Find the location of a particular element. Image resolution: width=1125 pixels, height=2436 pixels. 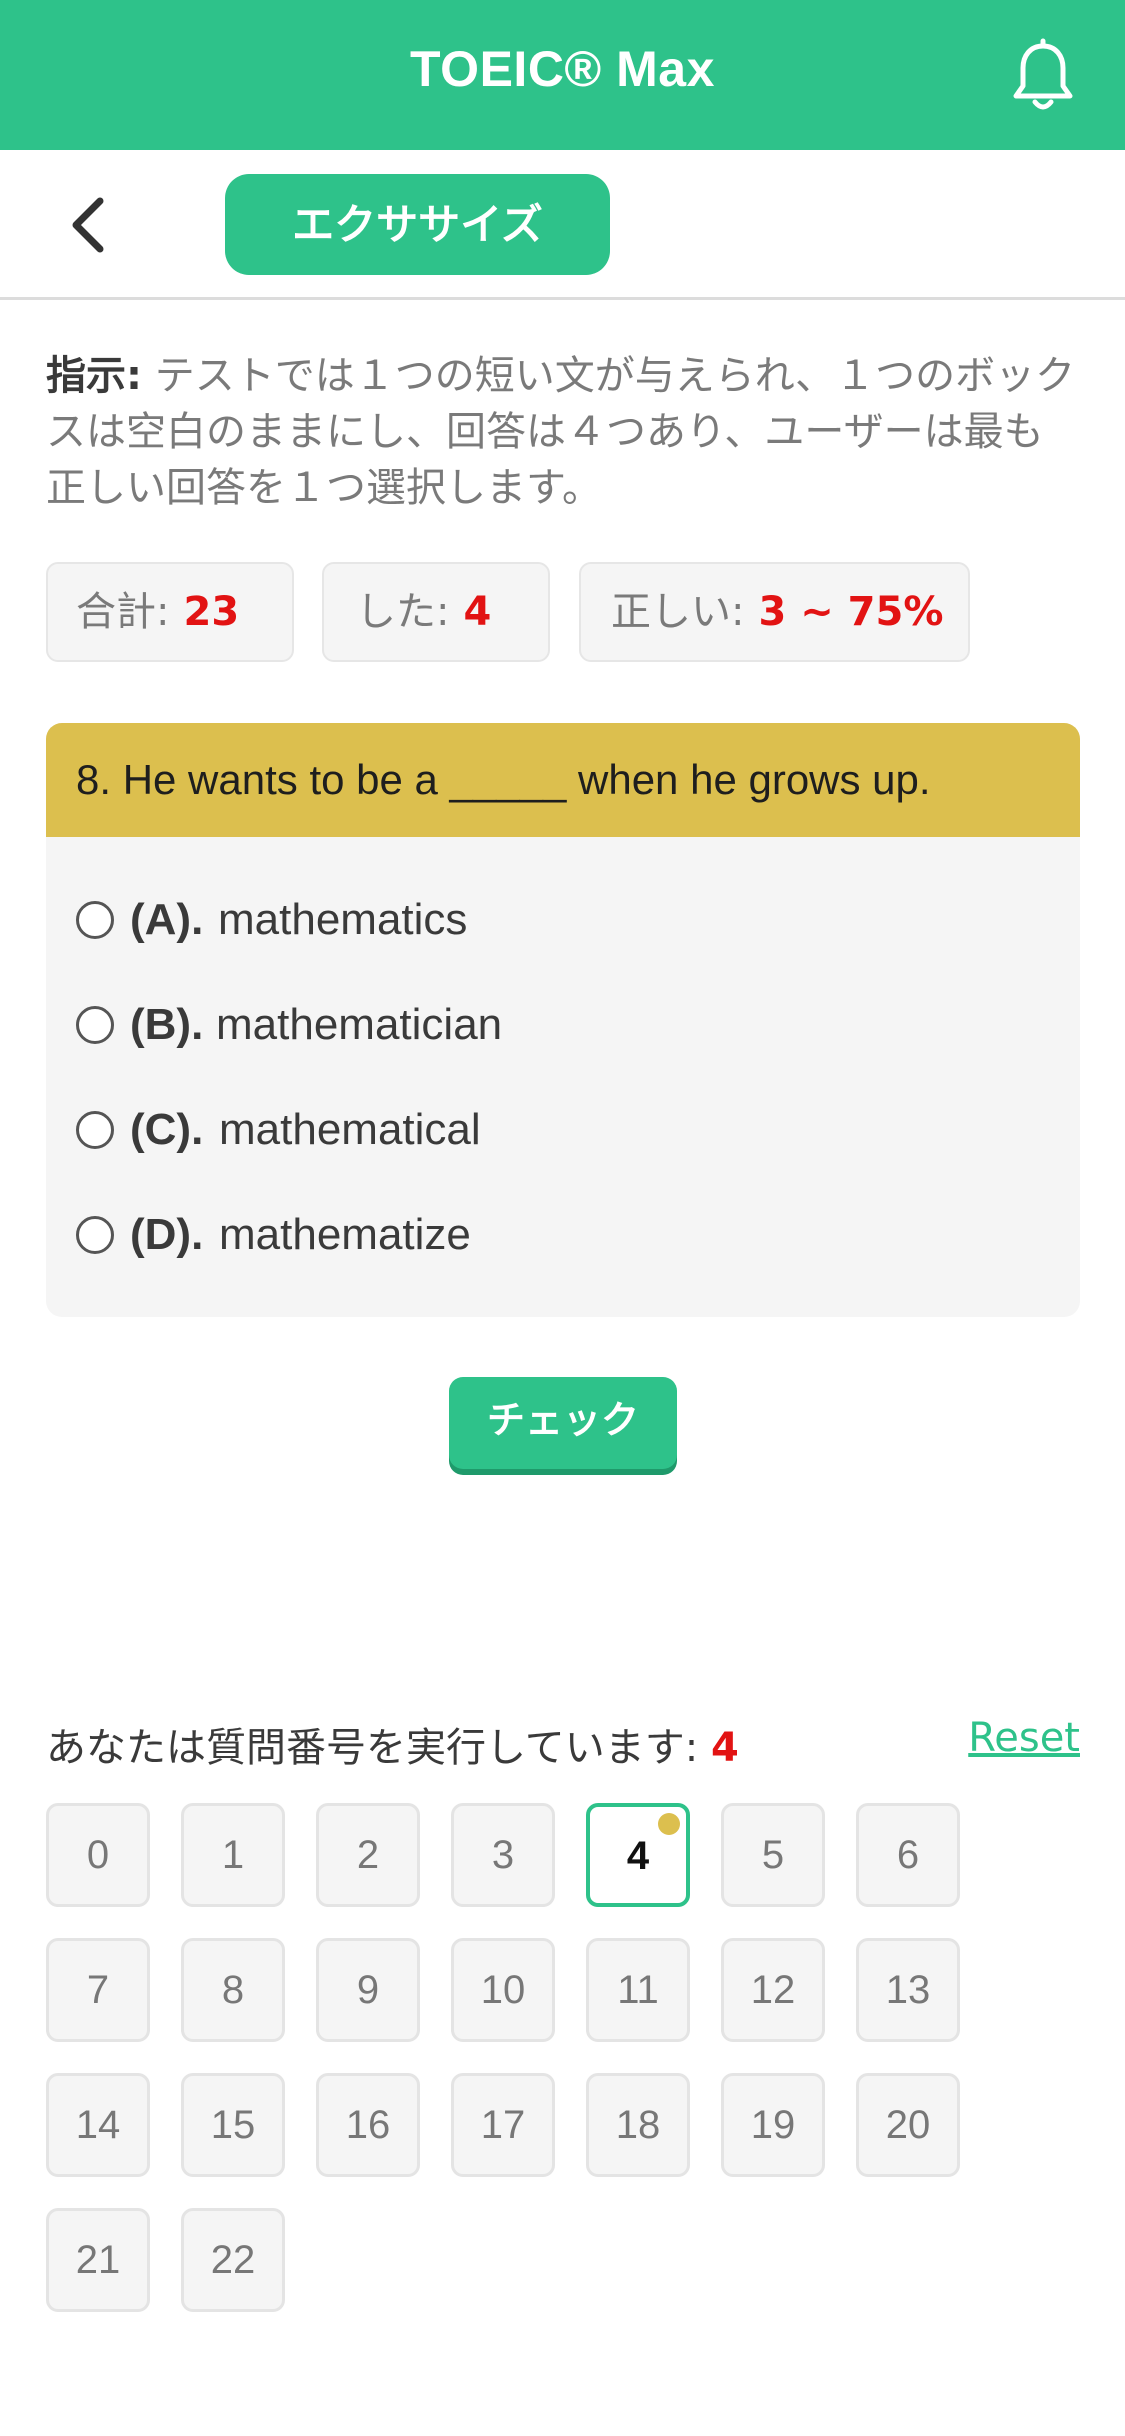

tab-exercise: エクササイズ is located at coordinates (417, 224).